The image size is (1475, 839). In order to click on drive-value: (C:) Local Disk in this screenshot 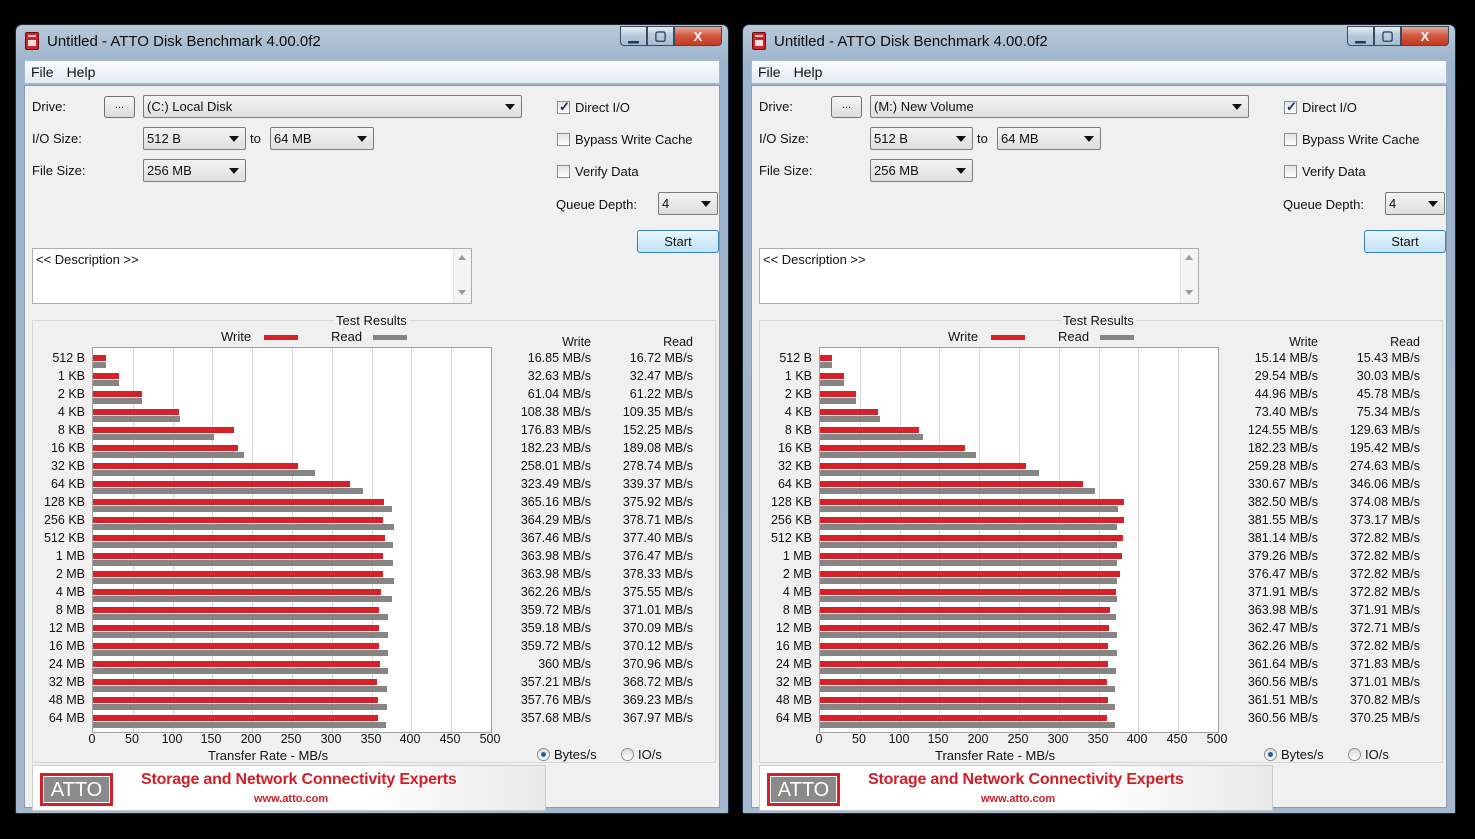, I will do `click(190, 106)`.